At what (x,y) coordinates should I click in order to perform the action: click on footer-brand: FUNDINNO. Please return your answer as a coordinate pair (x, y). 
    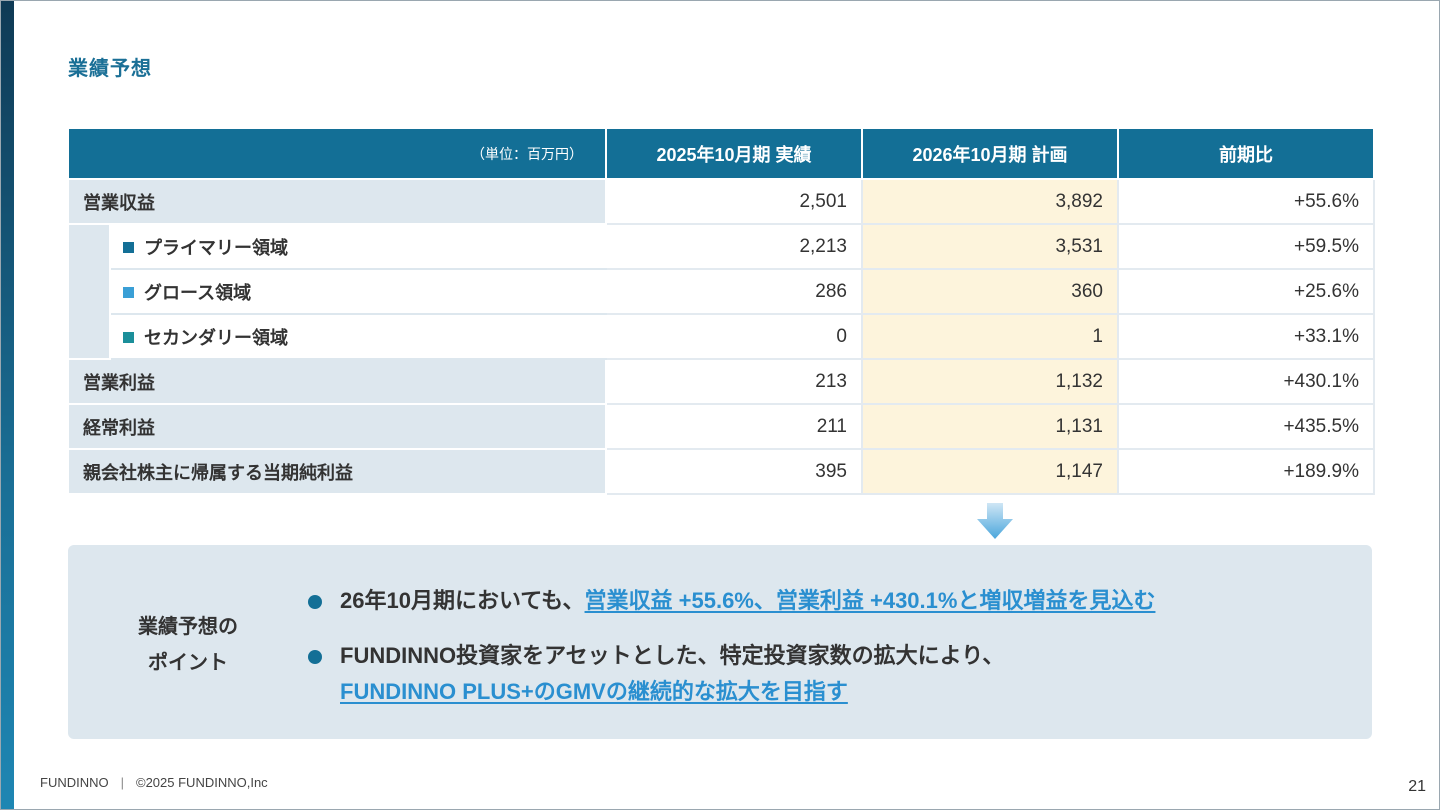
    Looking at the image, I should click on (74, 782).